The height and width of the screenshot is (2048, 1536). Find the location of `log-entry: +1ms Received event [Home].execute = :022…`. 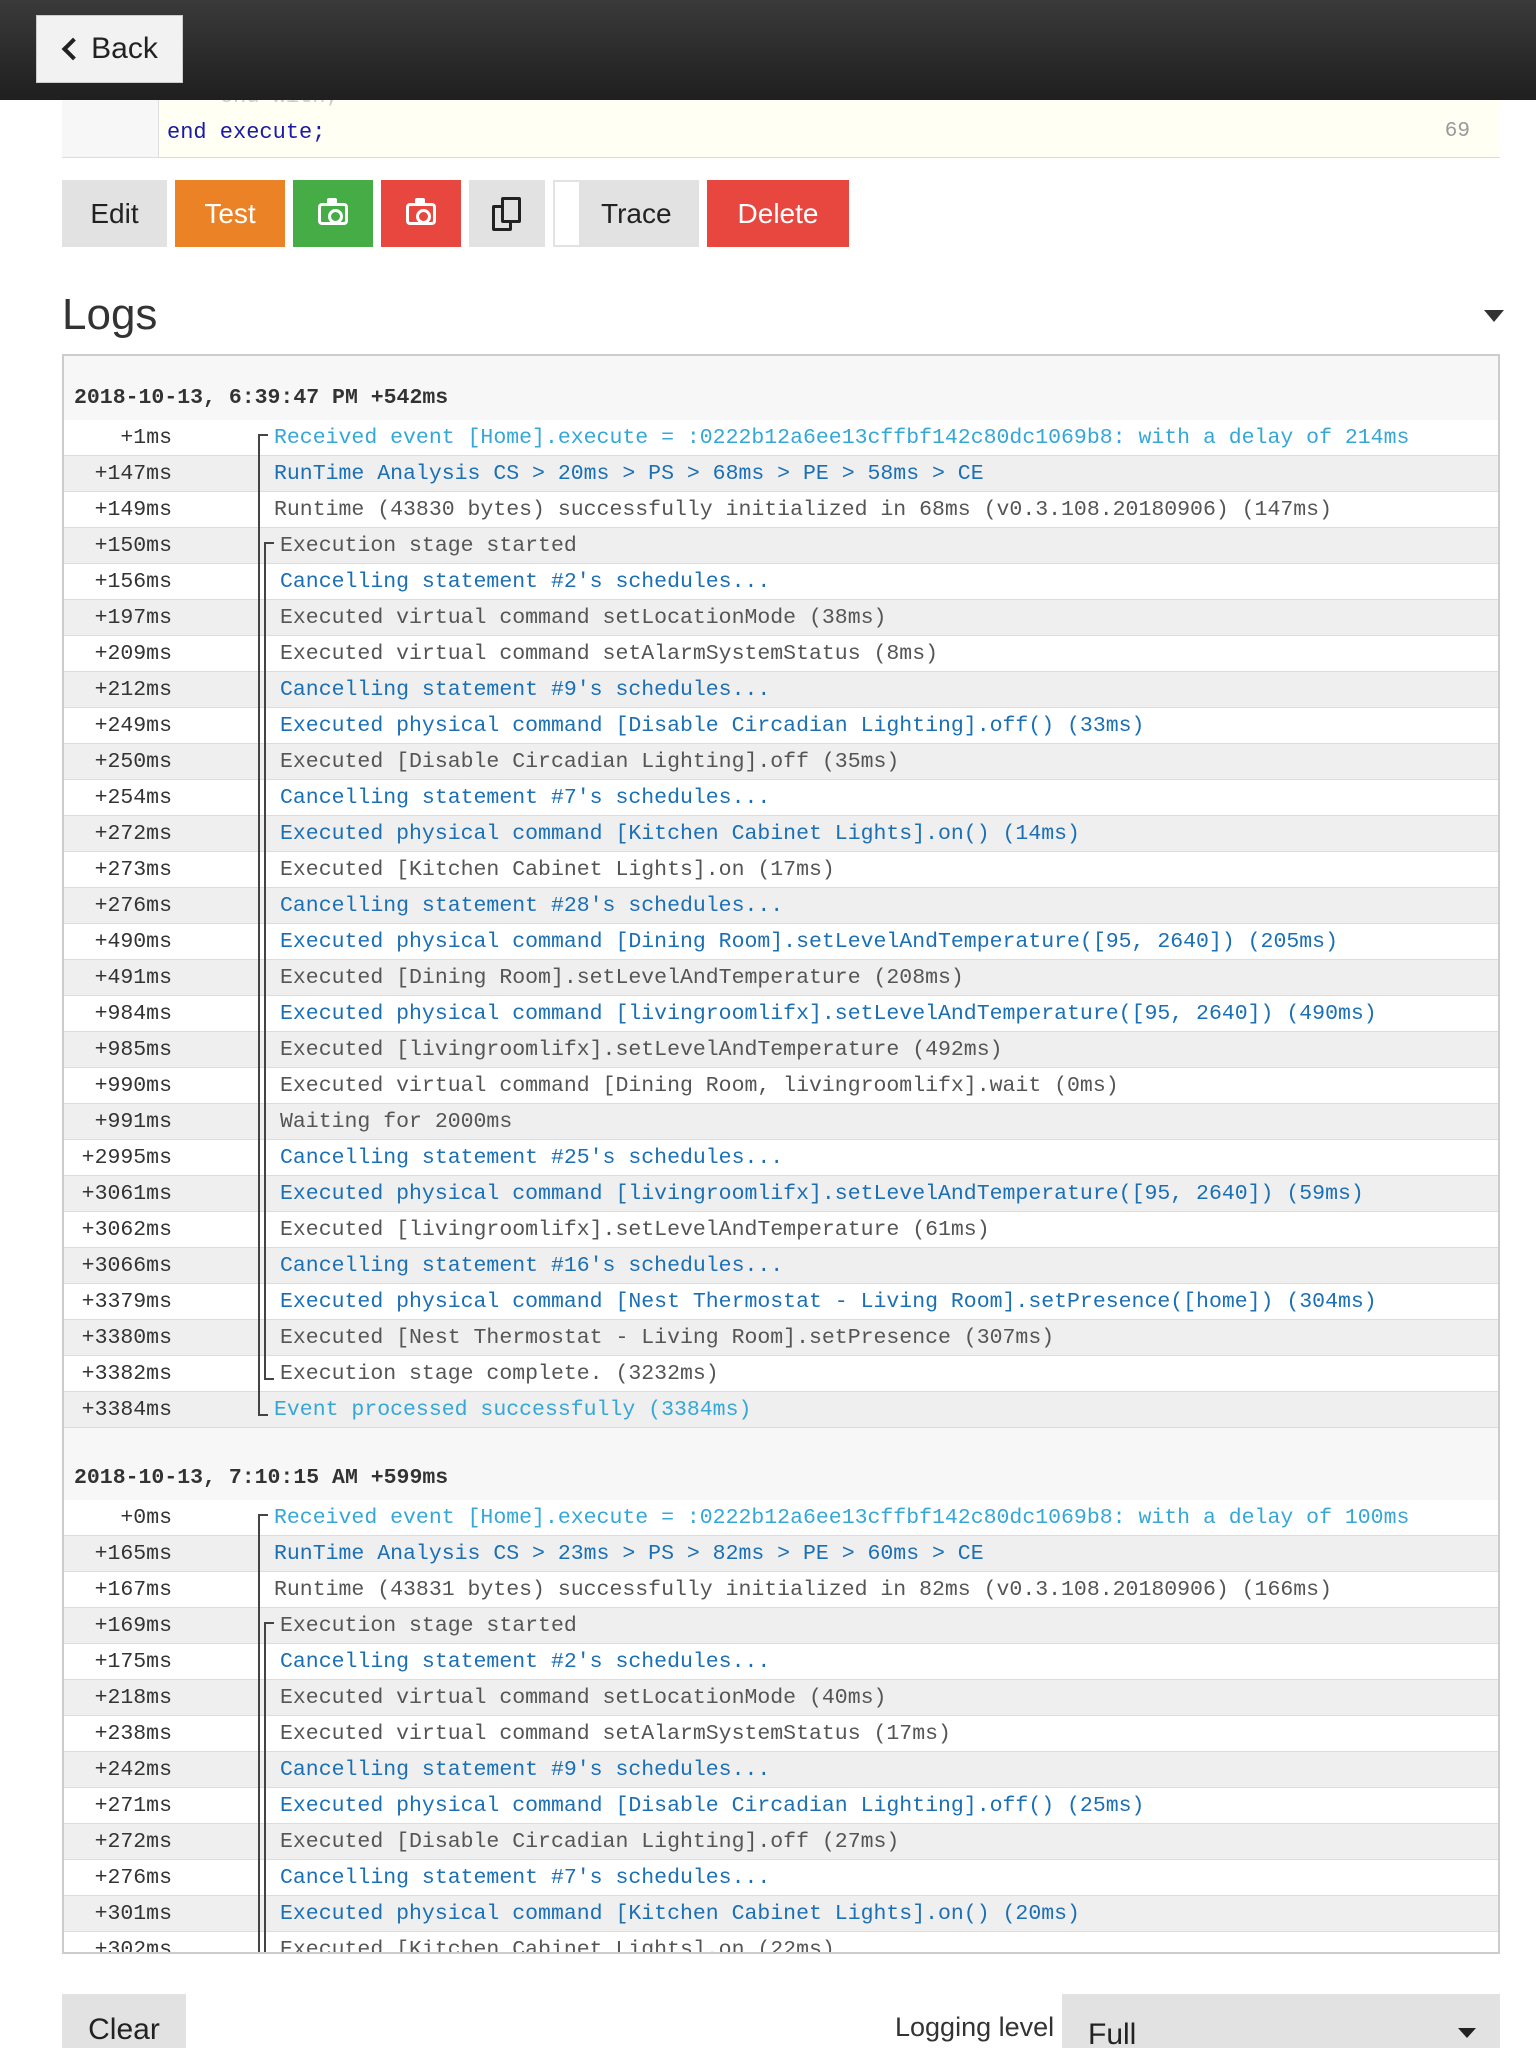

log-entry: +1ms Received event [Home].execute = :022… is located at coordinates (781, 438).